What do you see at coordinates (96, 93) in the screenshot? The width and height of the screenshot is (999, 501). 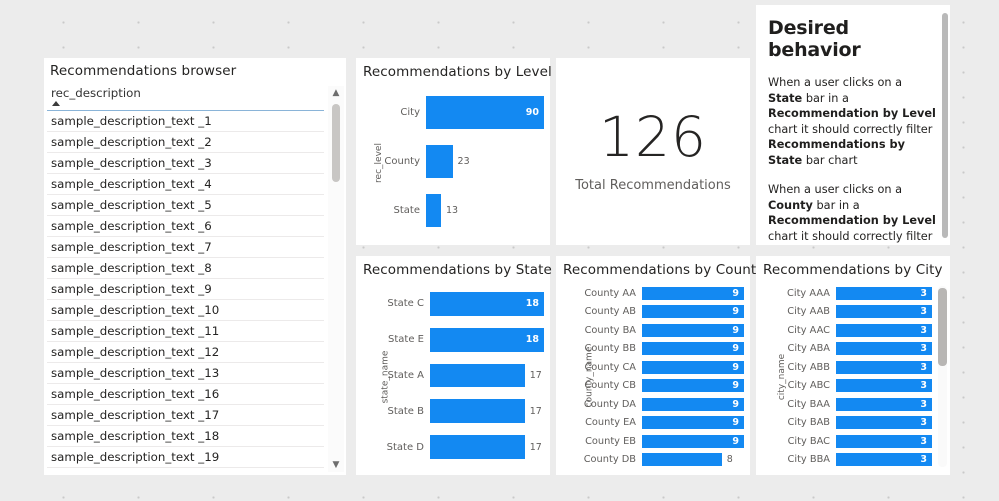 I see `slicer-column-header-label: rec_description` at bounding box center [96, 93].